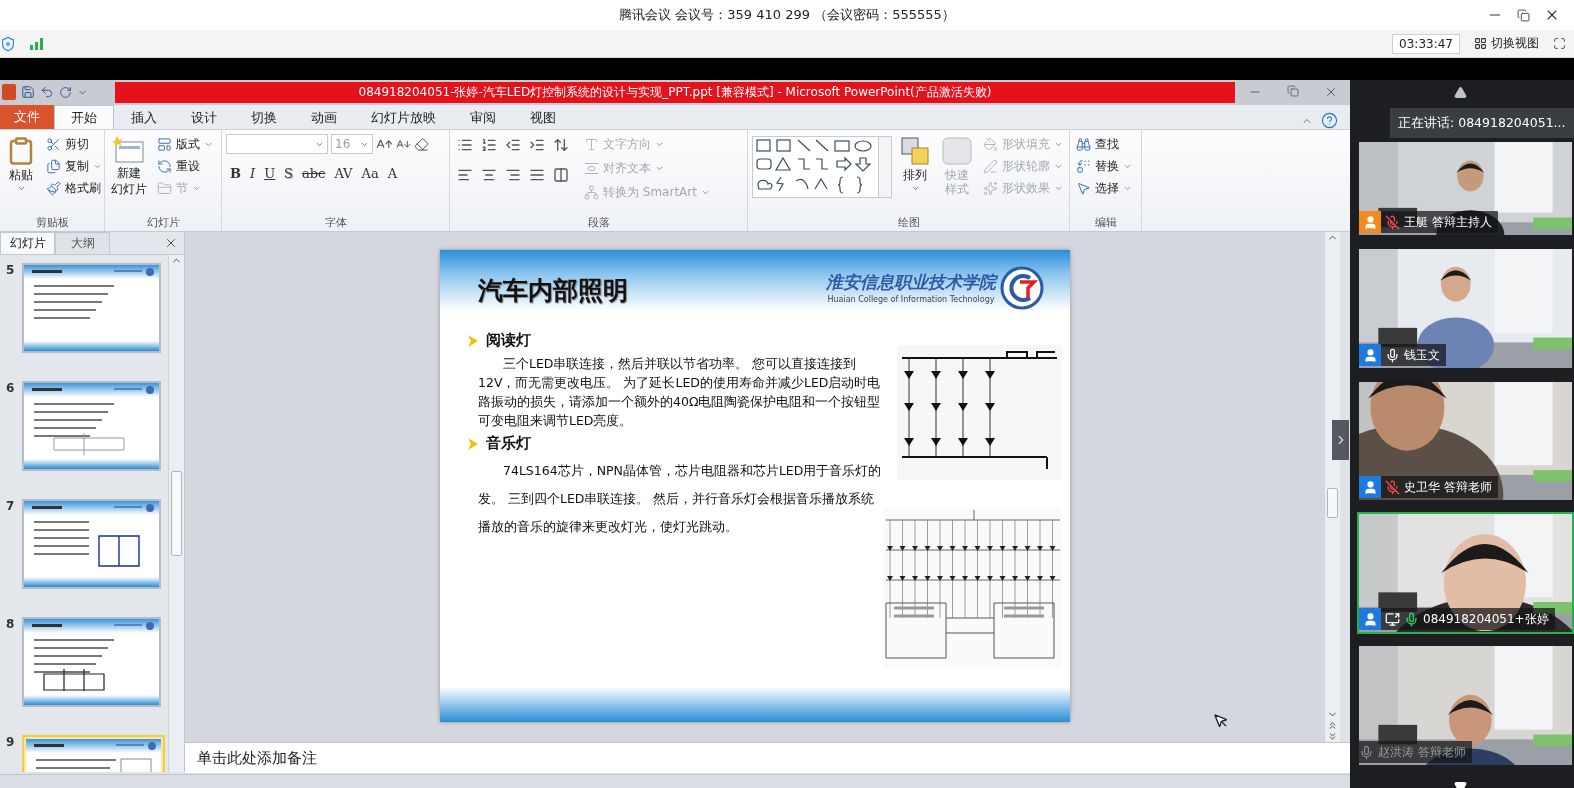  What do you see at coordinates (911, 300) in the screenshot?
I see `college-subtitle: Huaian College of Information Technology` at bounding box center [911, 300].